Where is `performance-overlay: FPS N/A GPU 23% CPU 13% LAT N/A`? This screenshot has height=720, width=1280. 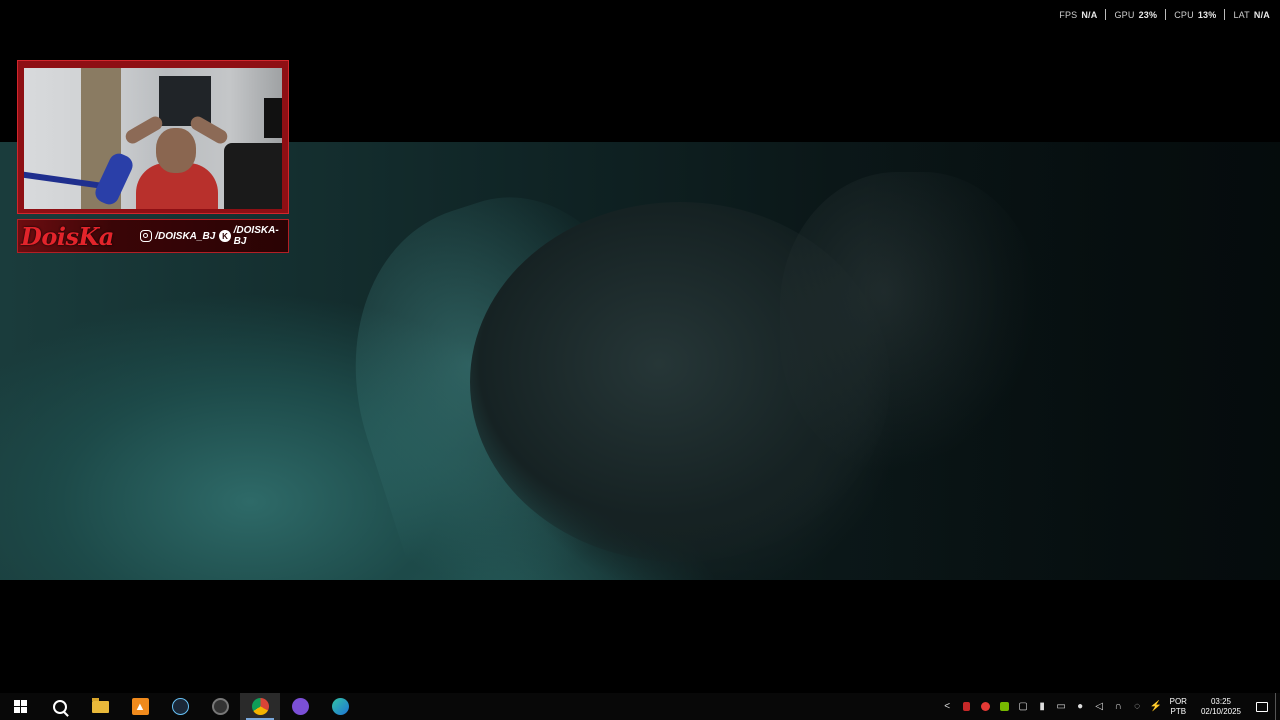
performance-overlay: FPS N/A GPU 23% CPU 13% LAT N/A is located at coordinates (1160, 14).